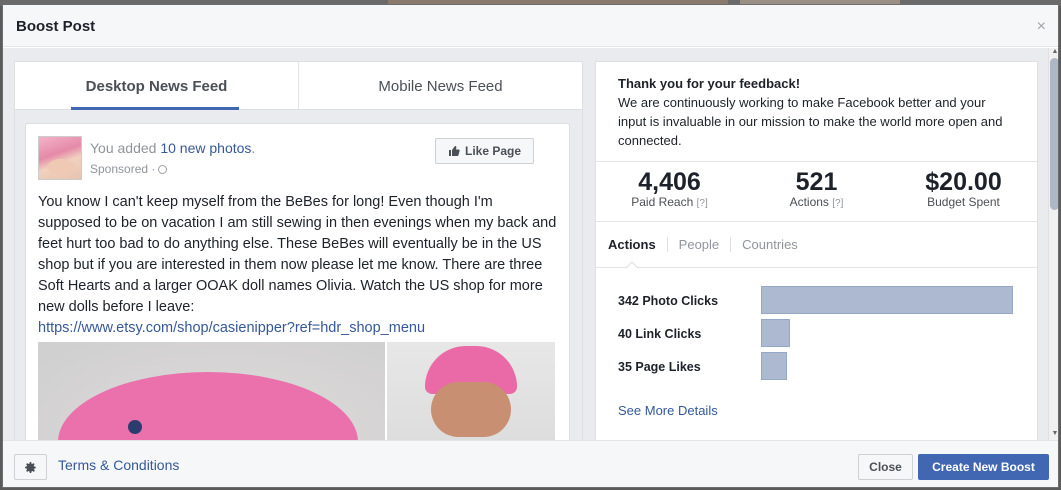 This screenshot has height=490, width=1061. I want to click on active-tab-caret, so click(632, 264).